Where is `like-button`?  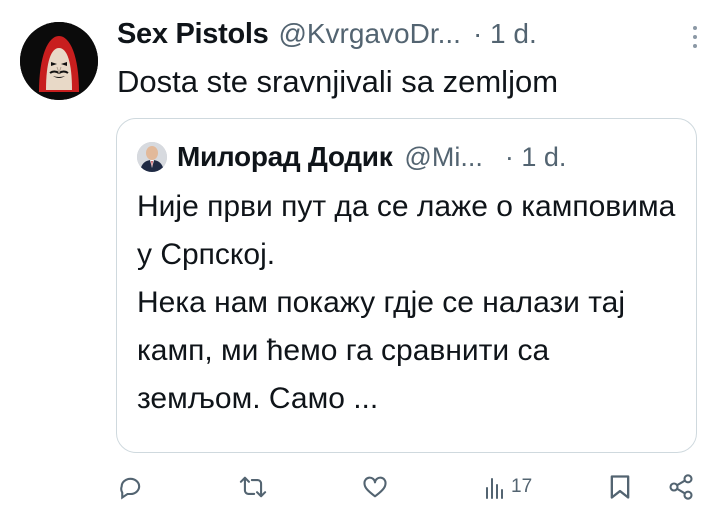 like-button is located at coordinates (375, 487).